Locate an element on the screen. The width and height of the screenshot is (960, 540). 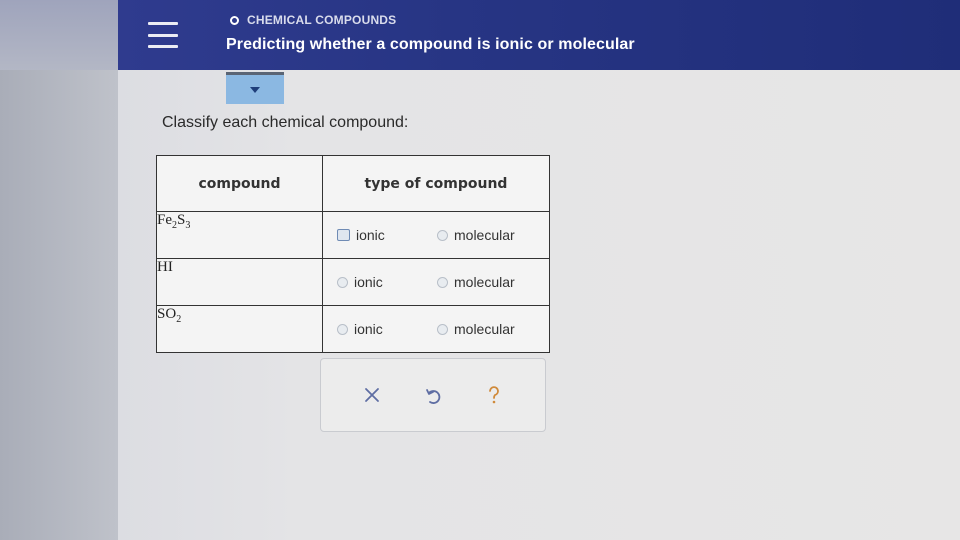
formula-element: HI is located at coordinates (165, 267).